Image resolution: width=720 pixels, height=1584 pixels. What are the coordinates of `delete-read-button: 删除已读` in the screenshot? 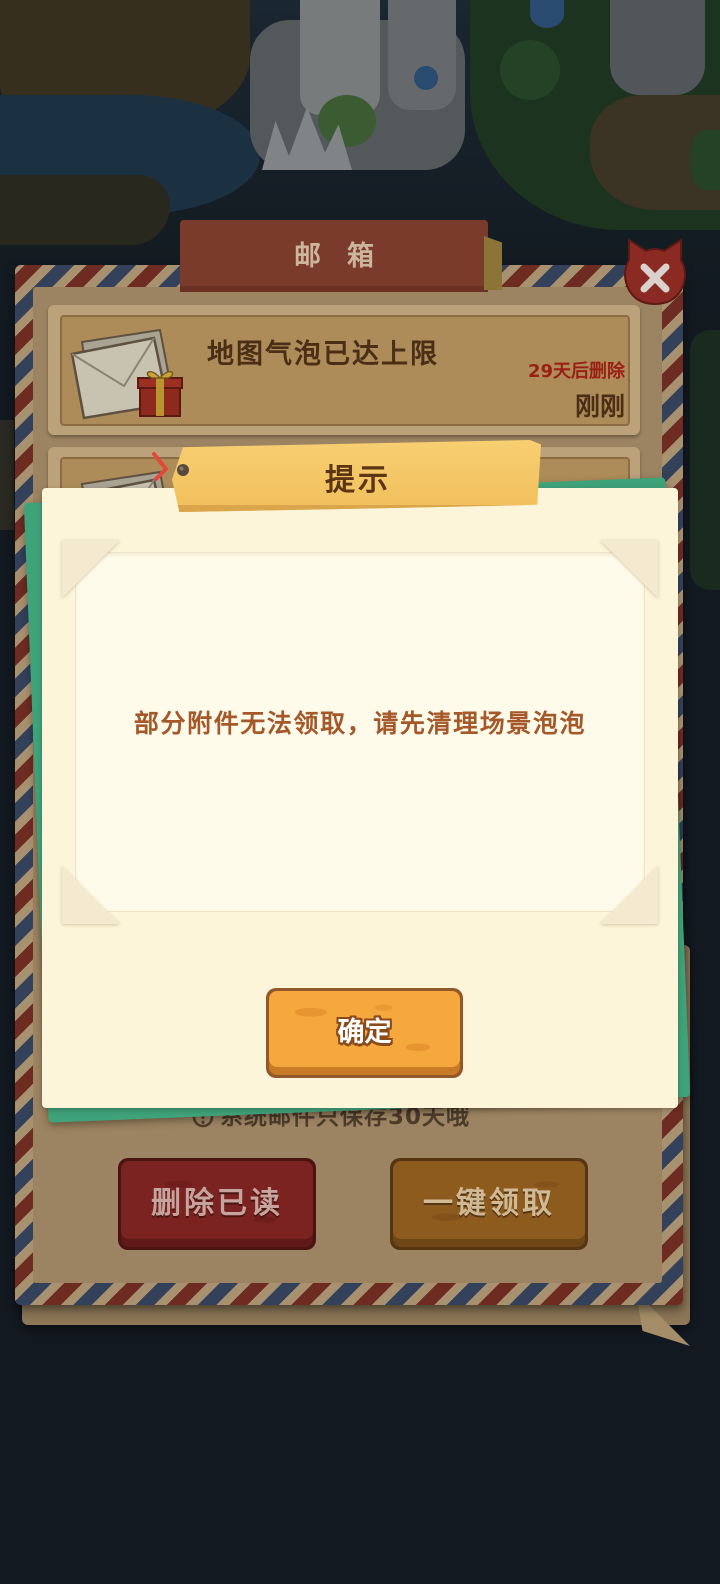 It's located at (217, 1204).